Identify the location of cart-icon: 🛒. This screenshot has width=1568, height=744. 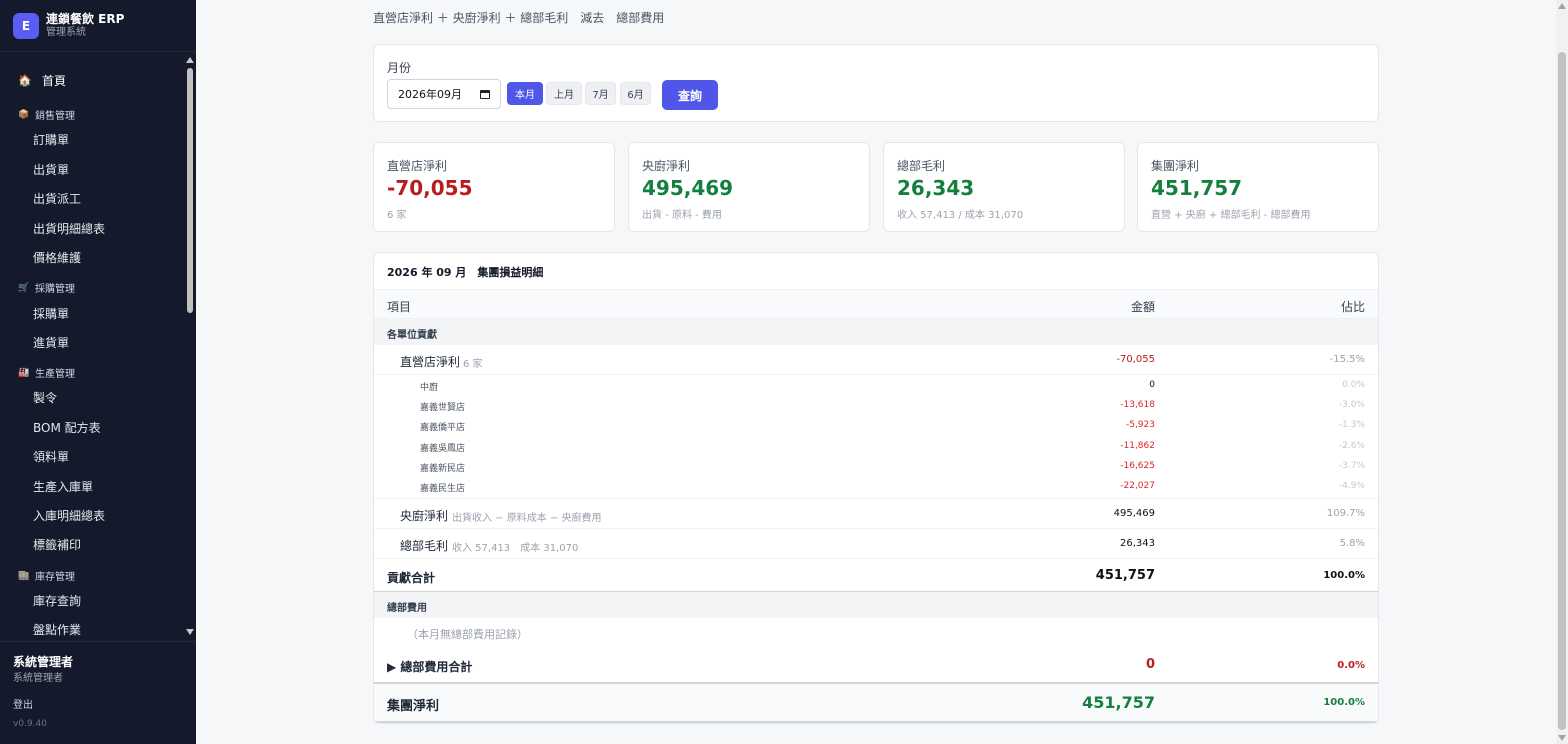
(24, 287).